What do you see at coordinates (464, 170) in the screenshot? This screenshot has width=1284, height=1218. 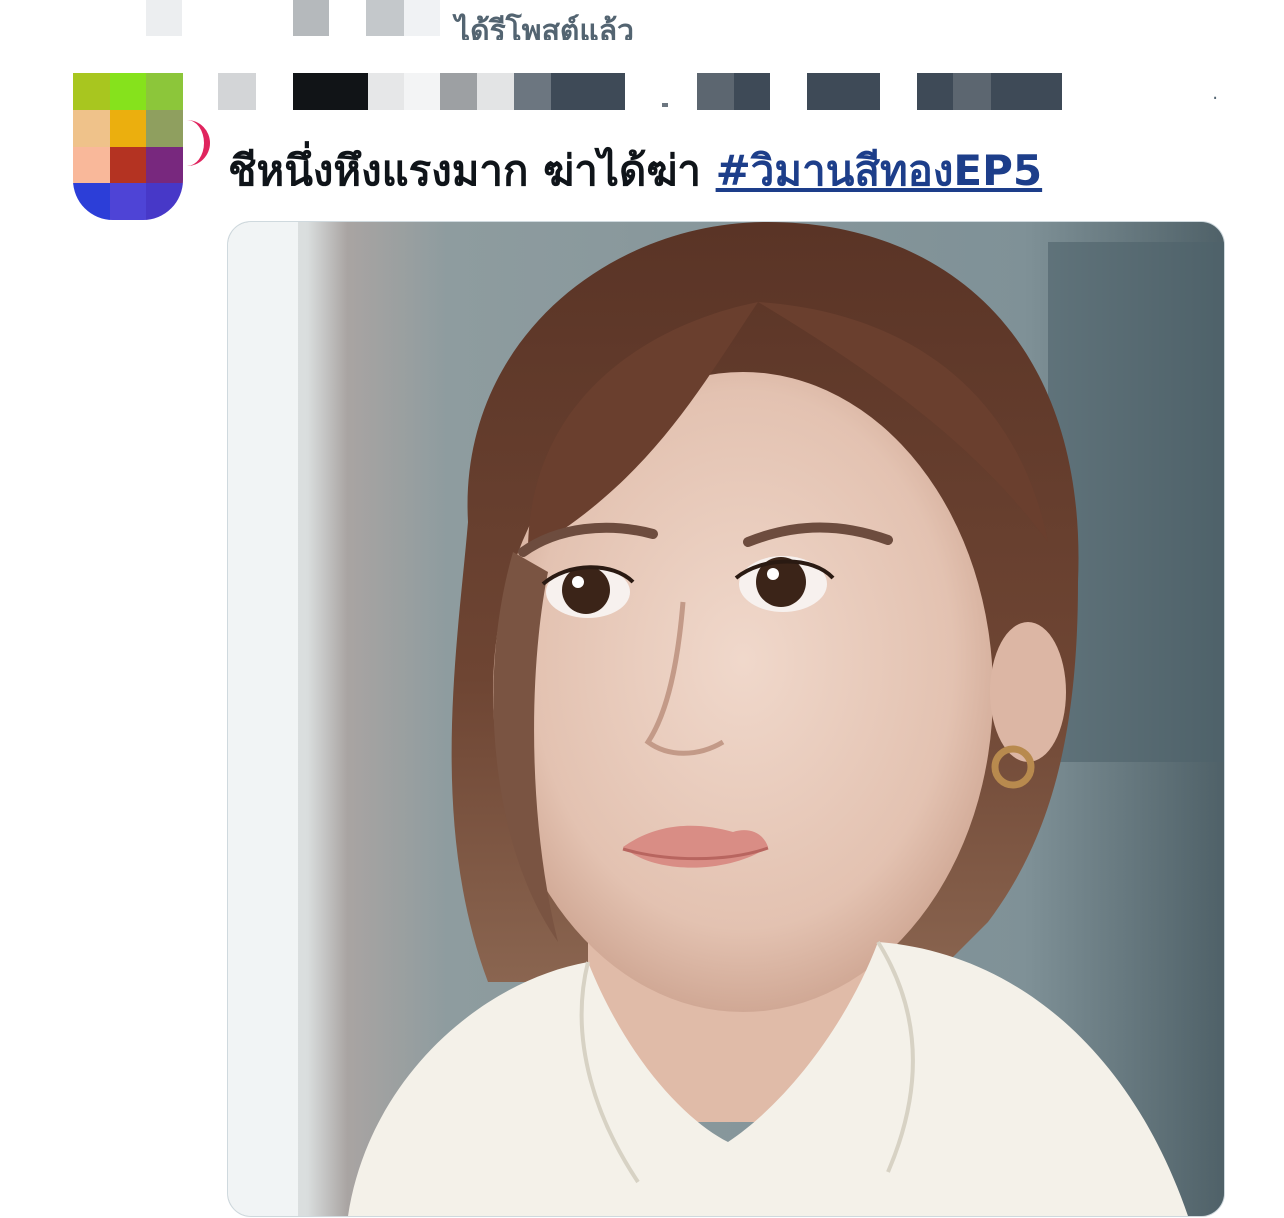 I see `tweet-body: ชีหนึ่งหึงแรงมาก ฆ่าได้ฆ่า` at bounding box center [464, 170].